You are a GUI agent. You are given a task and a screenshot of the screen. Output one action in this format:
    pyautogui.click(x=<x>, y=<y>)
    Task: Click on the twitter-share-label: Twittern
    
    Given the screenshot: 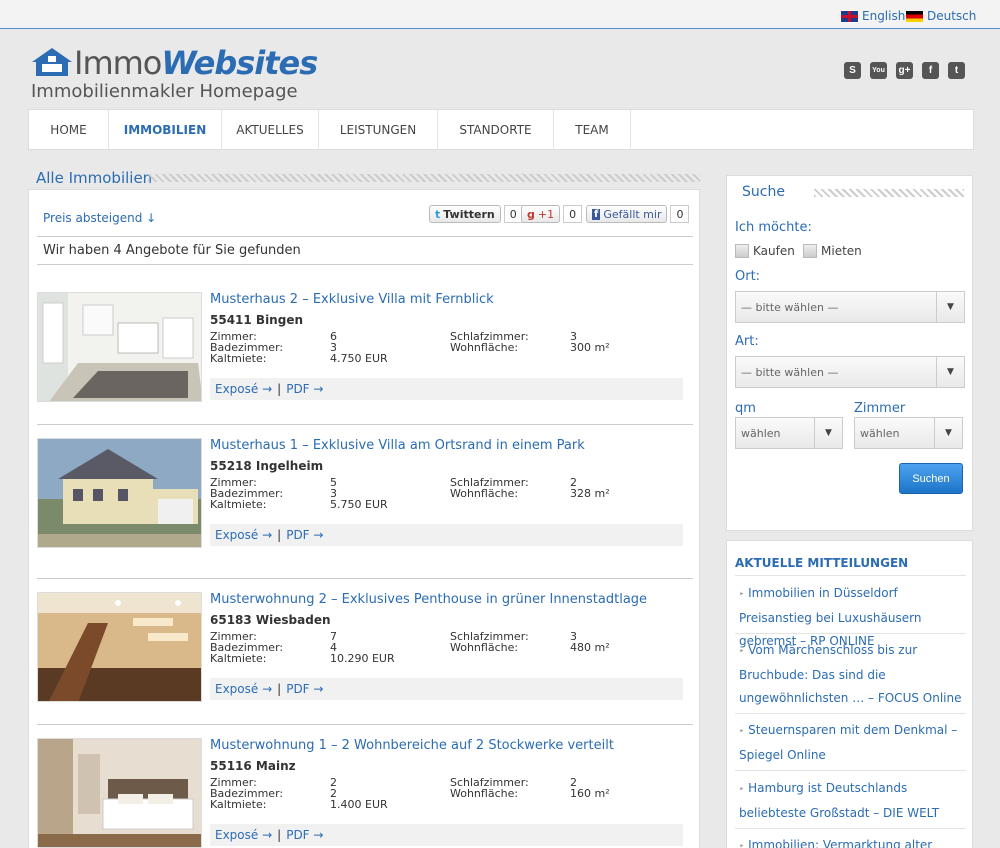 What is the action you would take?
    pyautogui.click(x=469, y=214)
    